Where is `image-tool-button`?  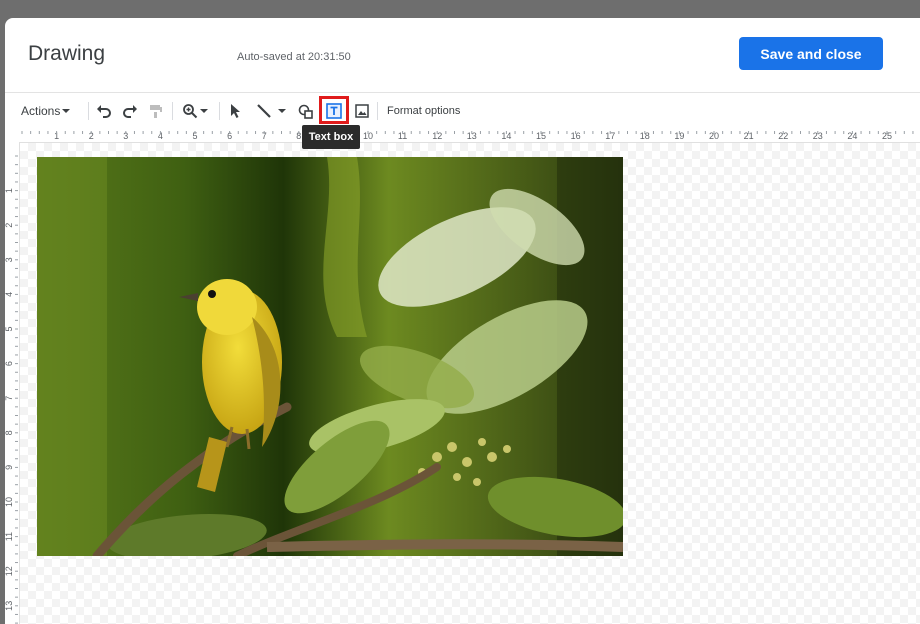 image-tool-button is located at coordinates (362, 111).